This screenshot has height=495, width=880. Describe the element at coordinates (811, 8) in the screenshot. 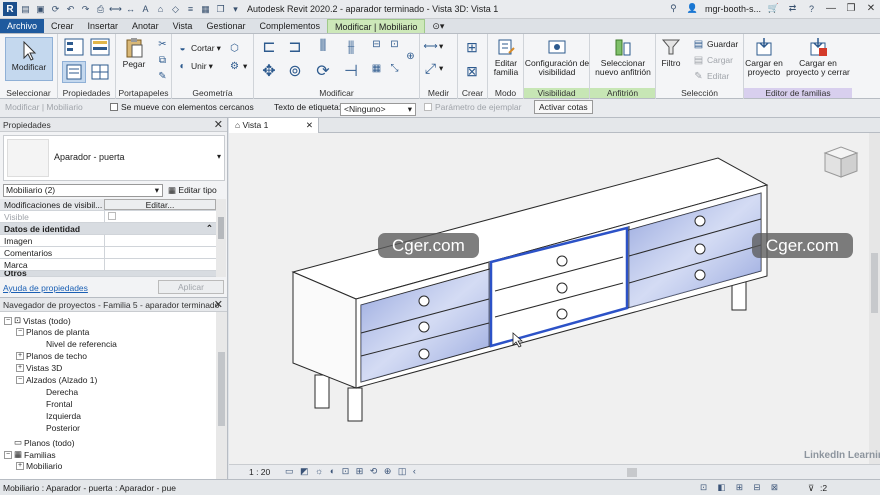

I see `help-icon: ?` at that location.